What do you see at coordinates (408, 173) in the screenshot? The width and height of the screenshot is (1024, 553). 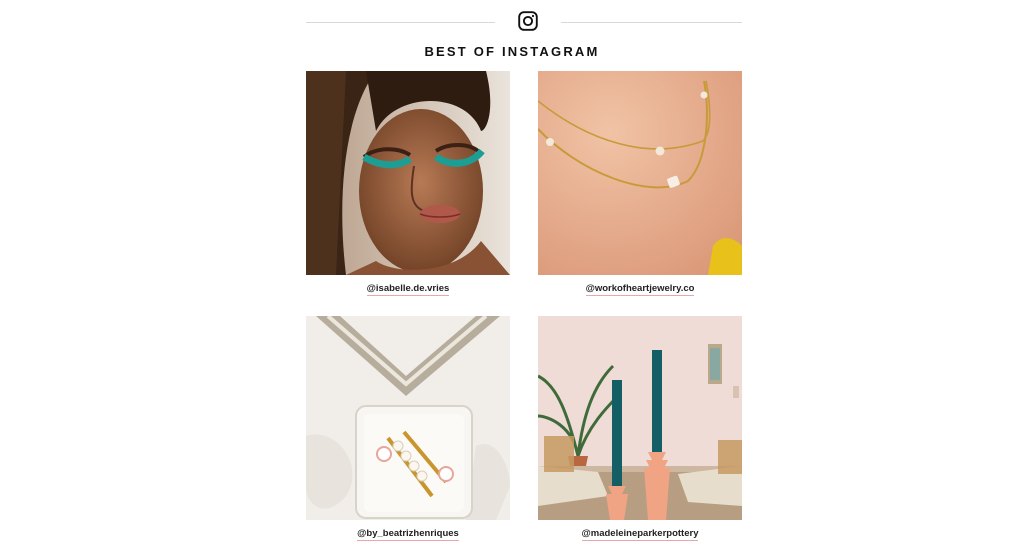 I see `post-image-portrait` at bounding box center [408, 173].